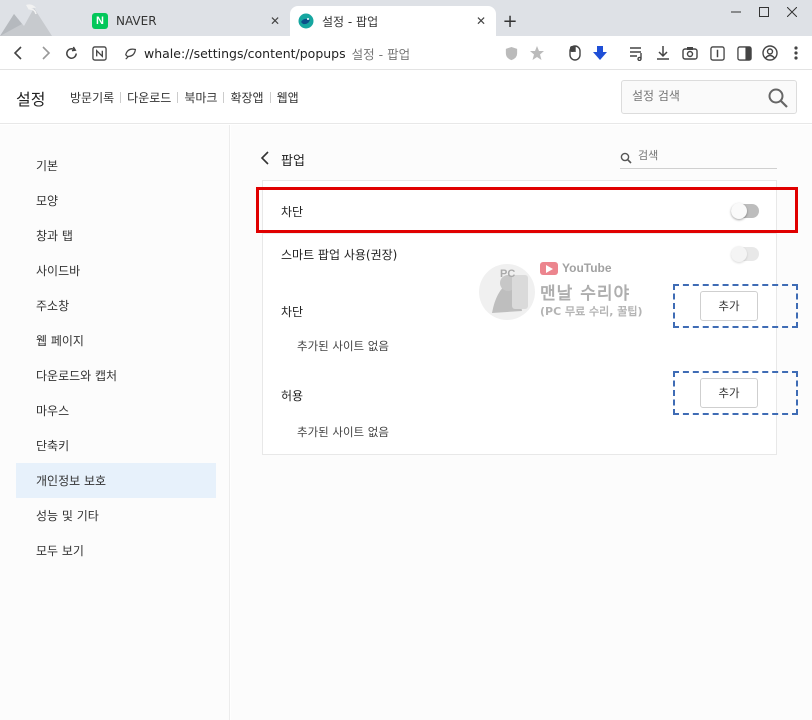 This screenshot has width=812, height=720. I want to click on reload-button, so click(71, 53).